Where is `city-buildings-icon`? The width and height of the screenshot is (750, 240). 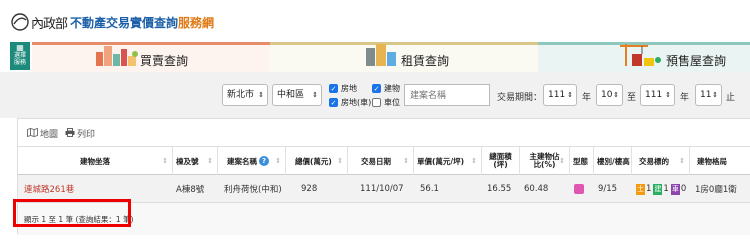 city-buildings-icon is located at coordinates (117, 56).